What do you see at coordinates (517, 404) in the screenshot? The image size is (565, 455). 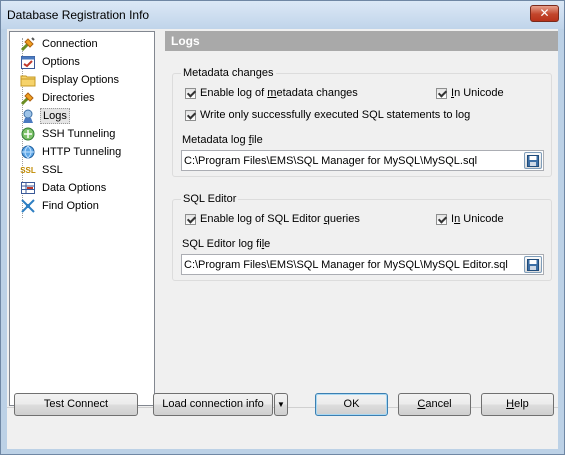 I see `help-button: Help` at bounding box center [517, 404].